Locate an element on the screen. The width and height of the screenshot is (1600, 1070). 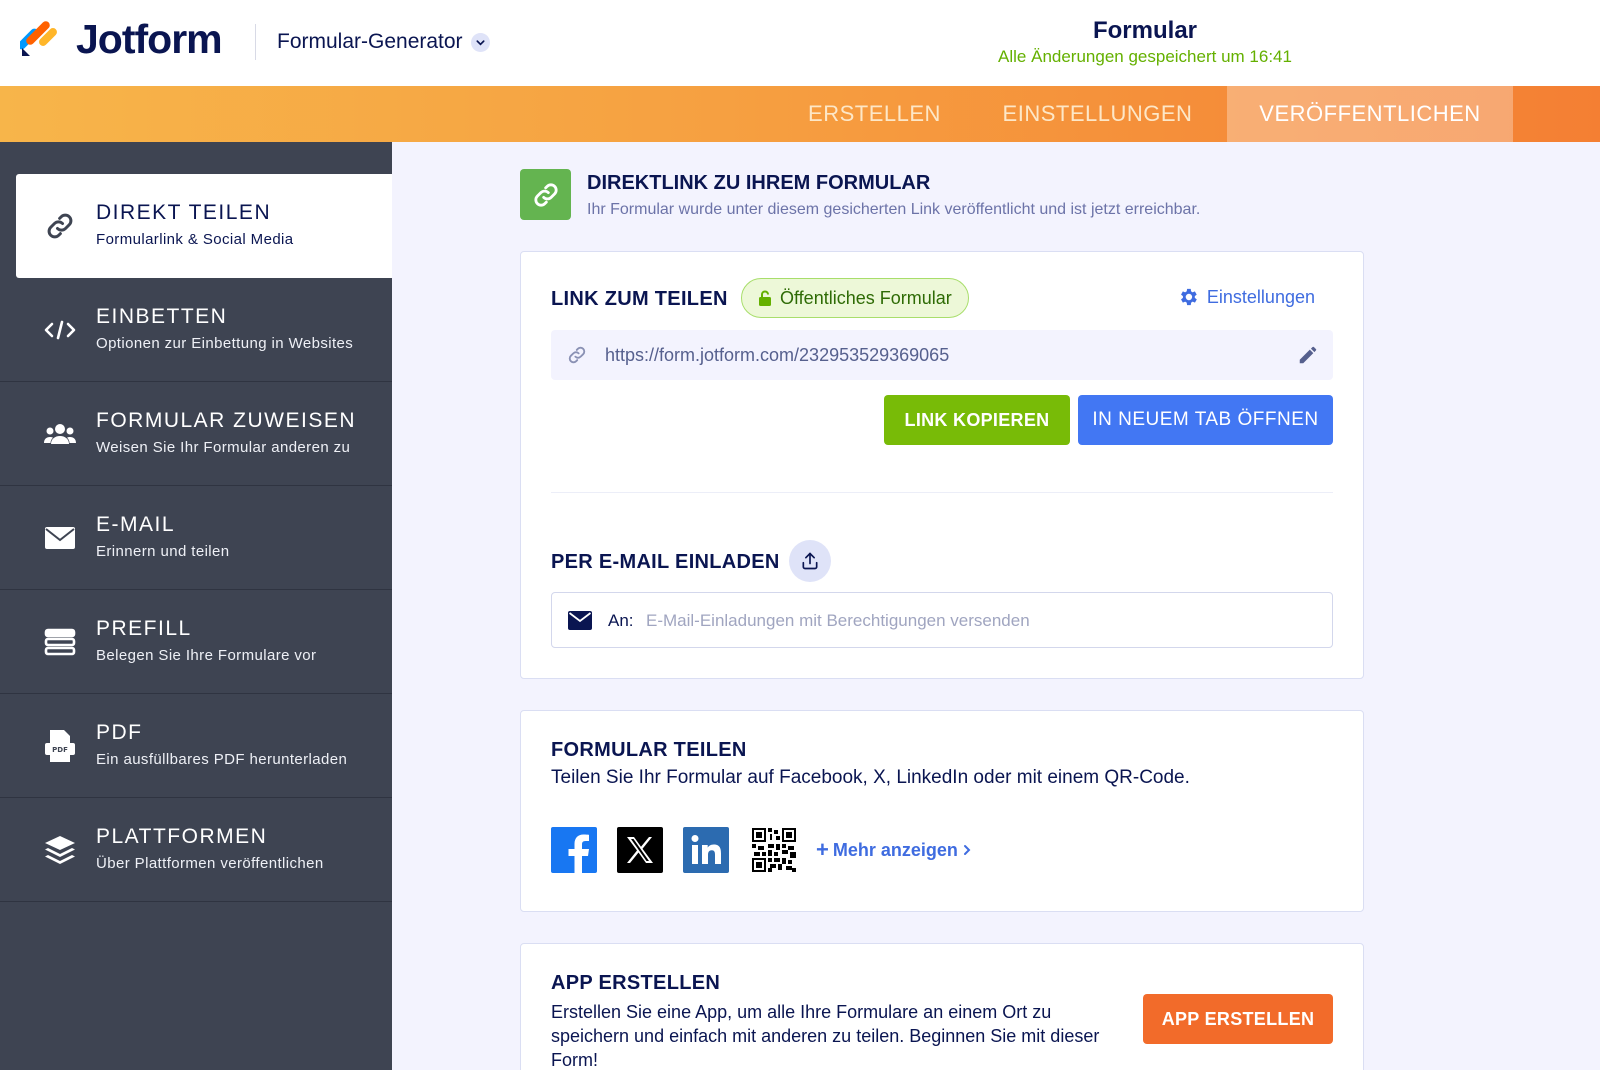
card-divider is located at coordinates (942, 492).